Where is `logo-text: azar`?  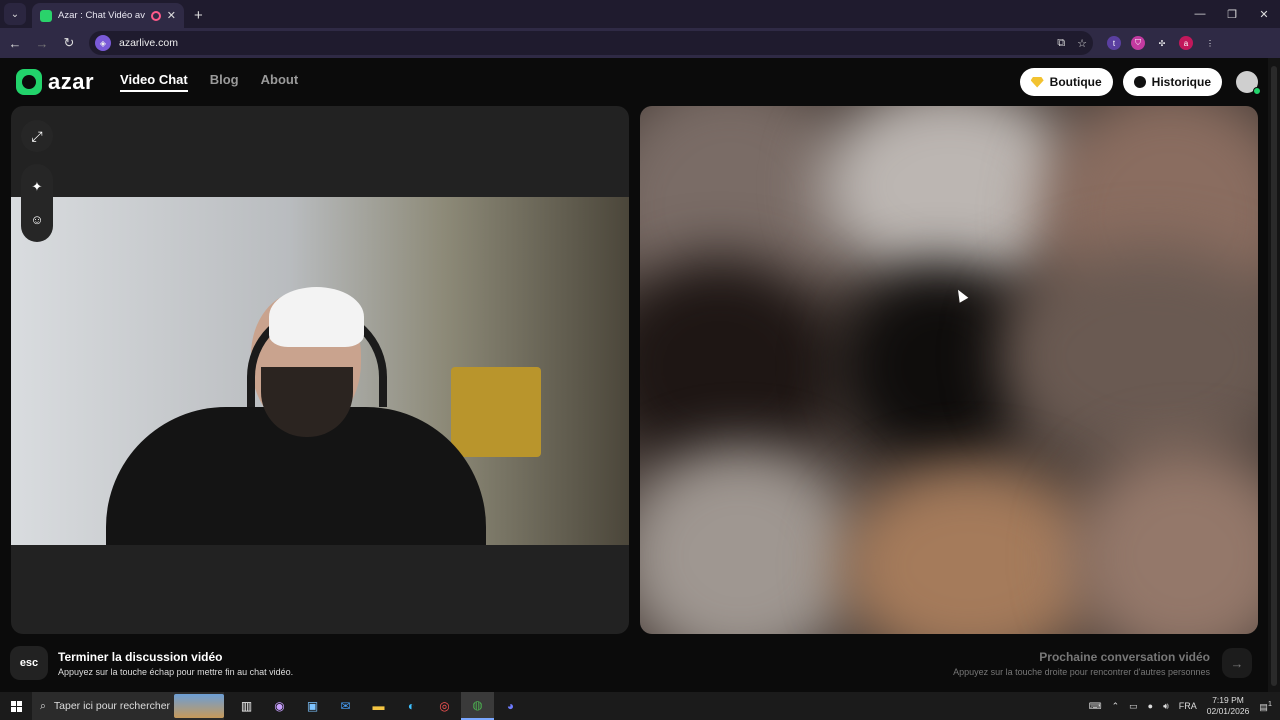
logo-text: azar is located at coordinates (71, 81).